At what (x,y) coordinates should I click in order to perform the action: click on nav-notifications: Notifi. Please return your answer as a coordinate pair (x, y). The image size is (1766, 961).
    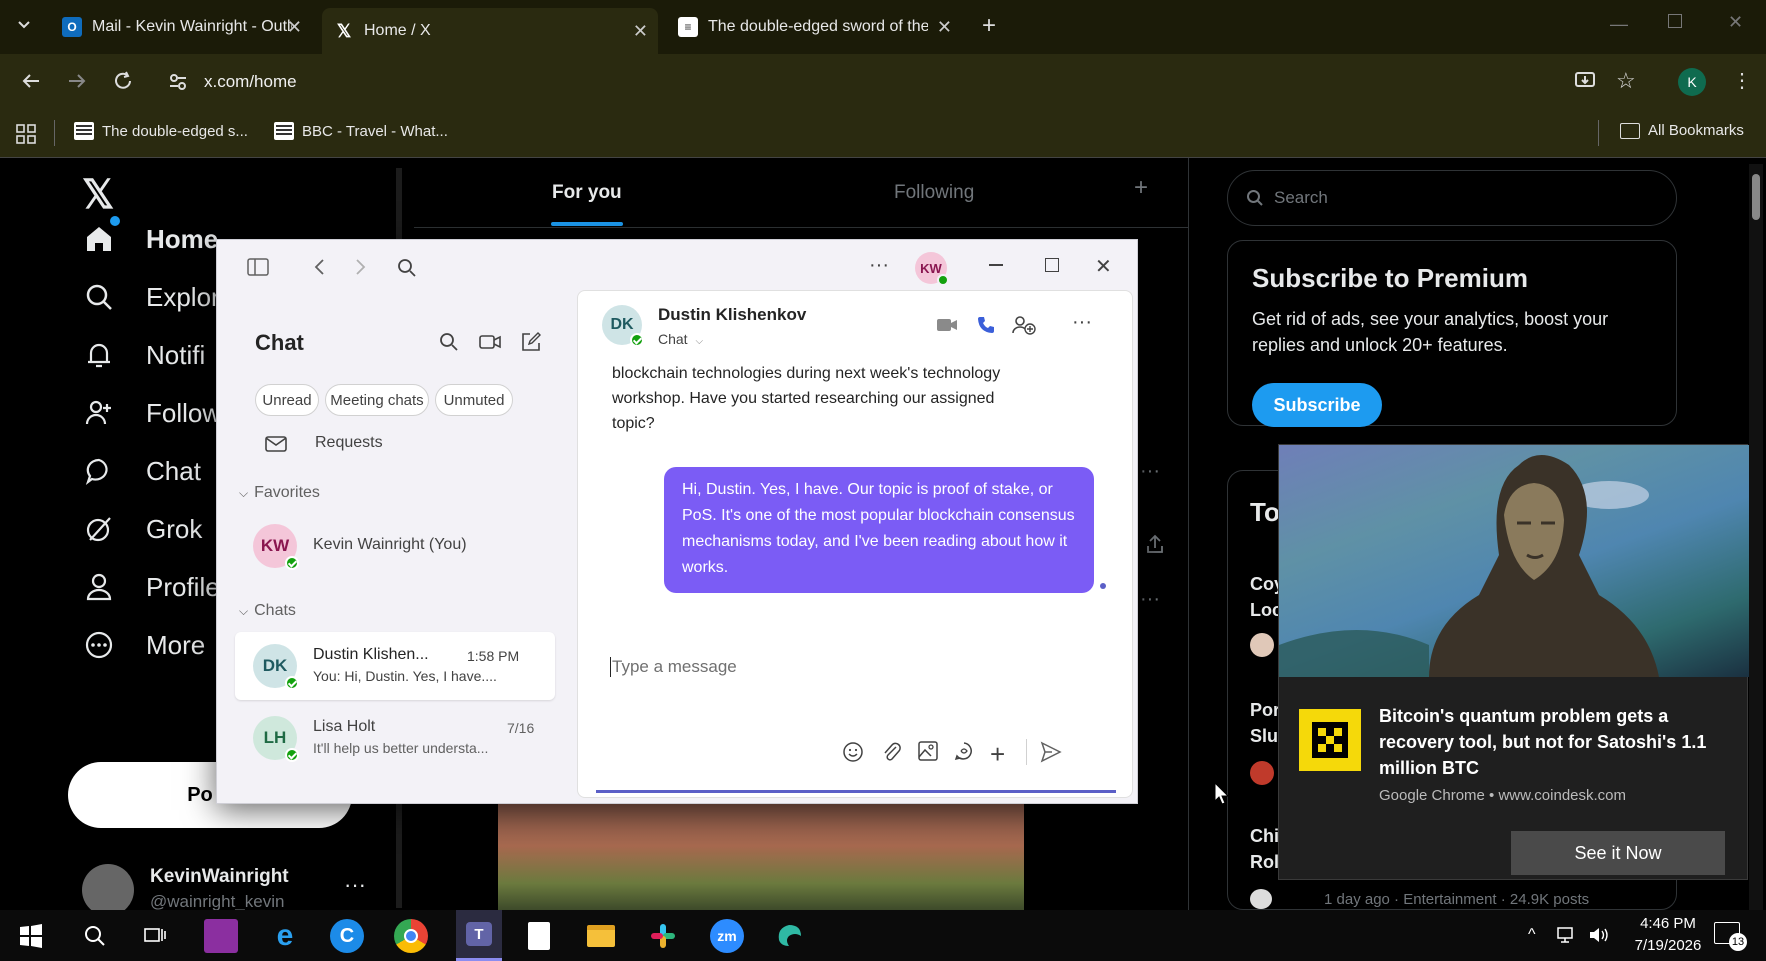
    Looking at the image, I should click on (143, 355).